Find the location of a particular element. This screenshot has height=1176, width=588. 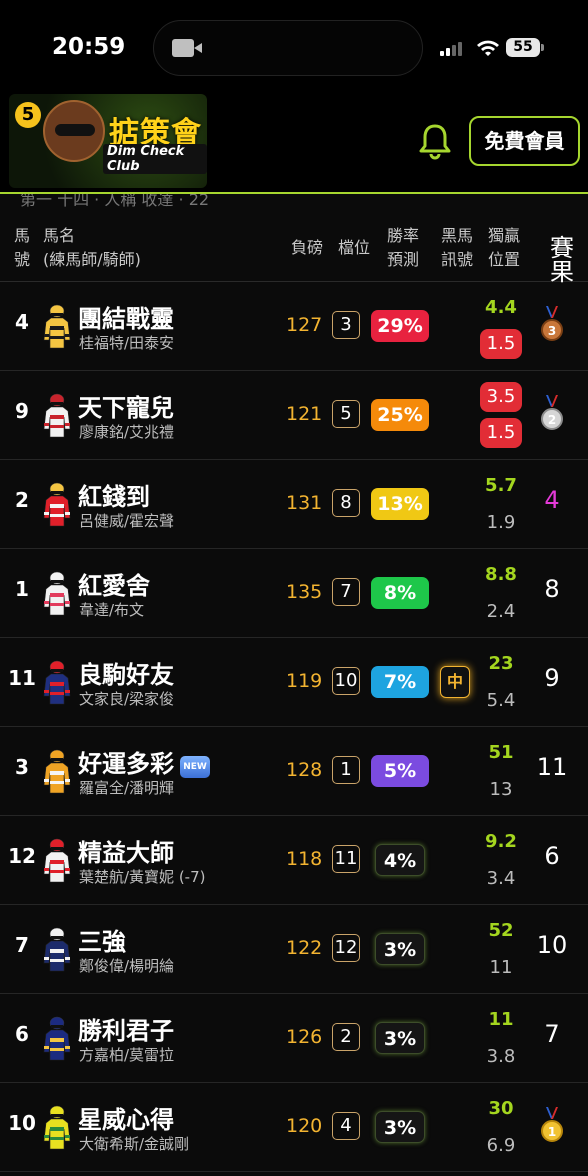

horse-name: 精益大師 is located at coordinates (126, 850).